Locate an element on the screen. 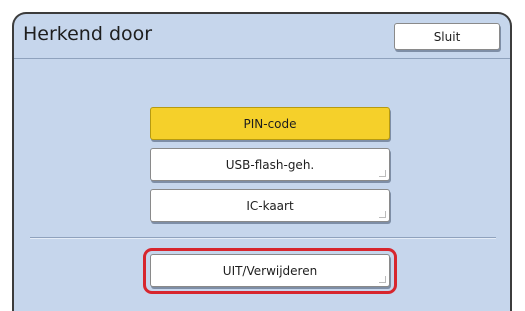  option-off-remove-button: UIT/Verwijderen is located at coordinates (270, 270).